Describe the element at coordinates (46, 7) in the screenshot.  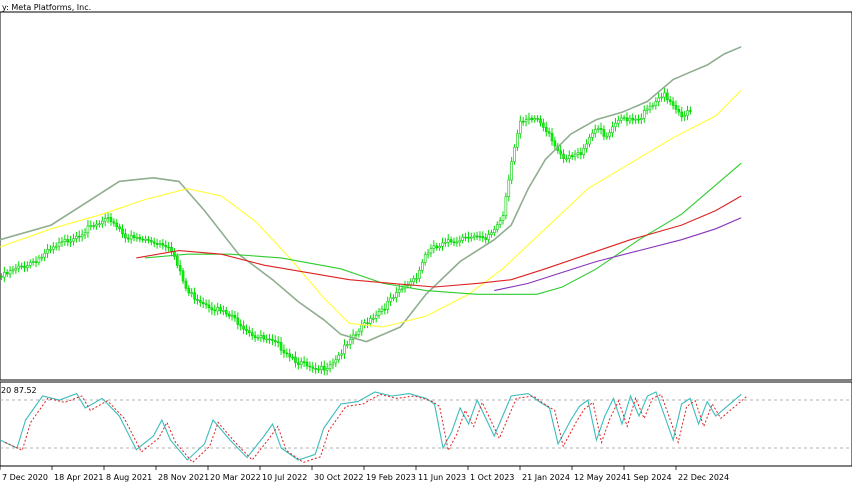
I see `chart-title: y: Meta Platforms, Inc.` at that location.